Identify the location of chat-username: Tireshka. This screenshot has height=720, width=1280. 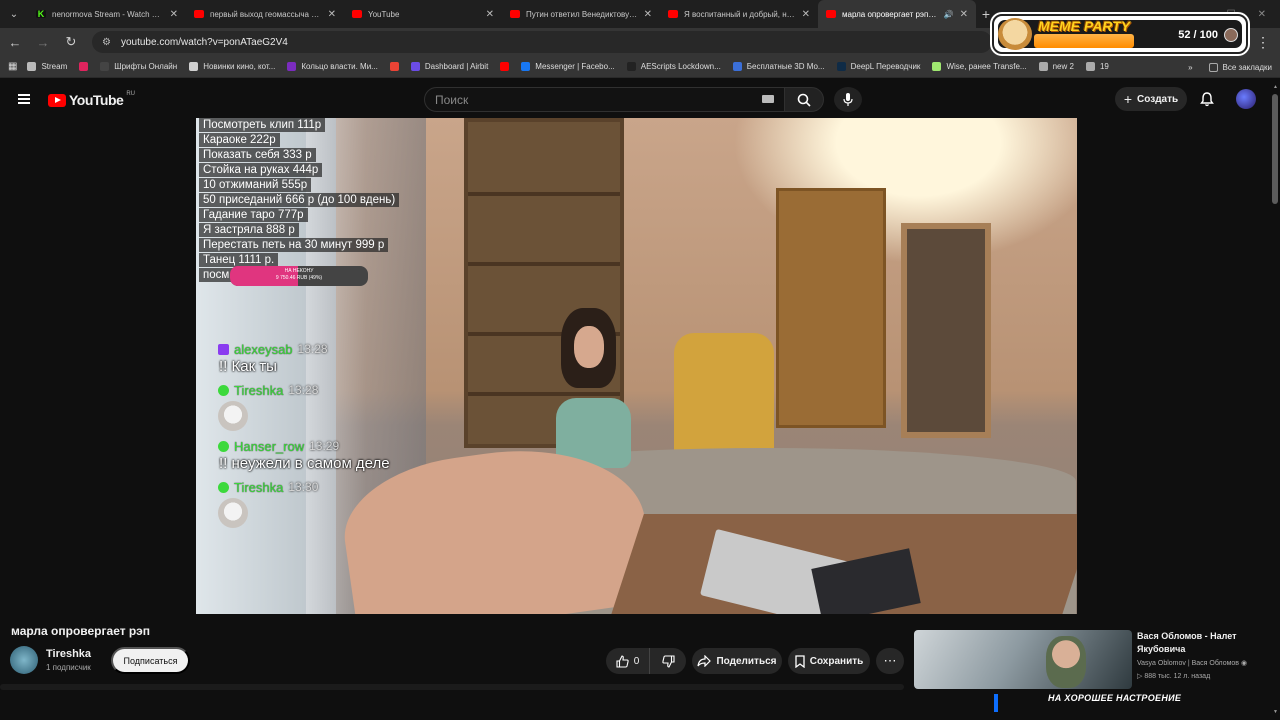
(259, 487).